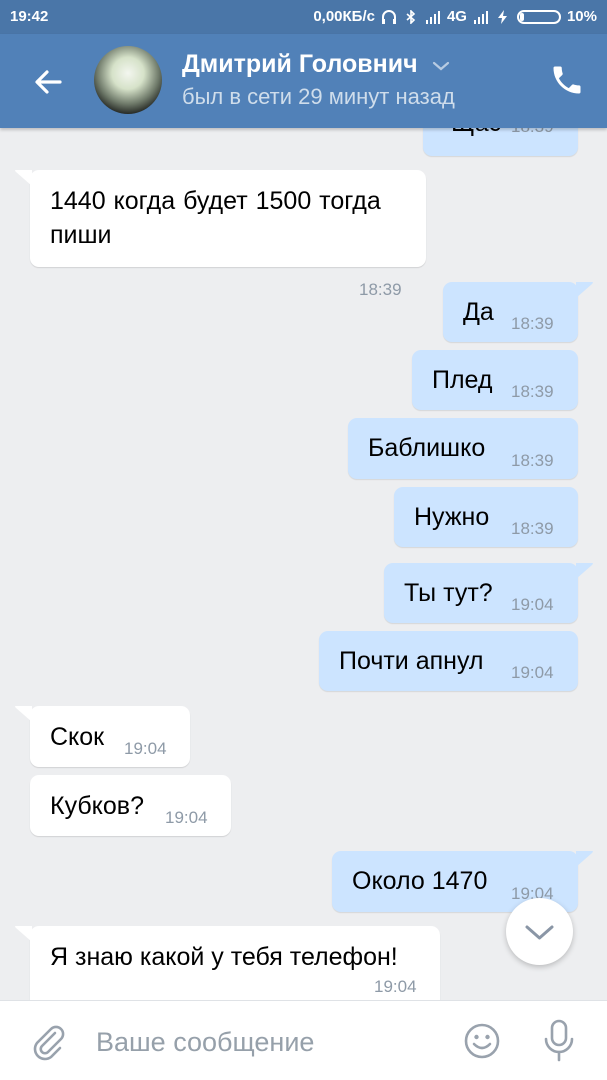  I want to click on message-text: 1440 когда будет 1500 тогда пиши, so click(215, 218).